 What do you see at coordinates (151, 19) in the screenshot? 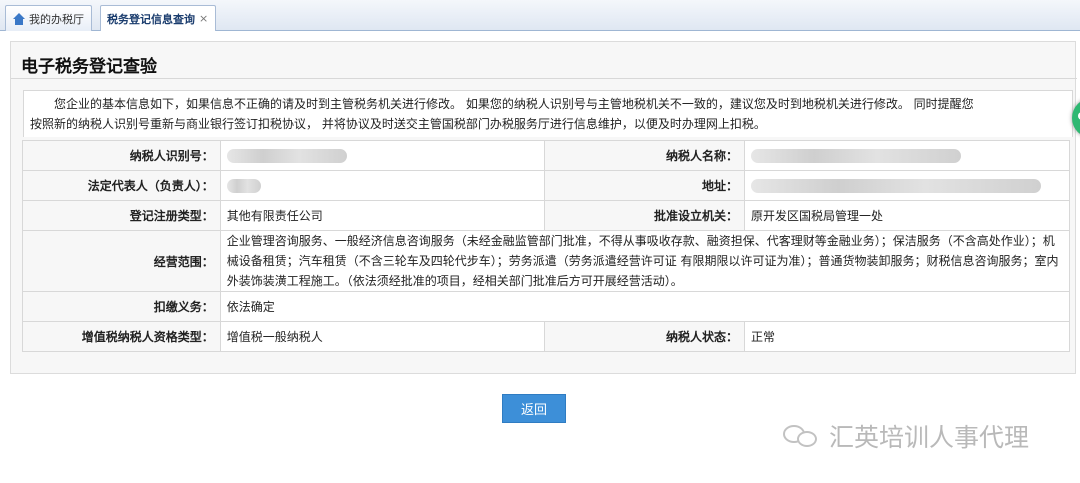
I see `tab-tax-registration-query-label: 税务登记信息查询` at bounding box center [151, 19].